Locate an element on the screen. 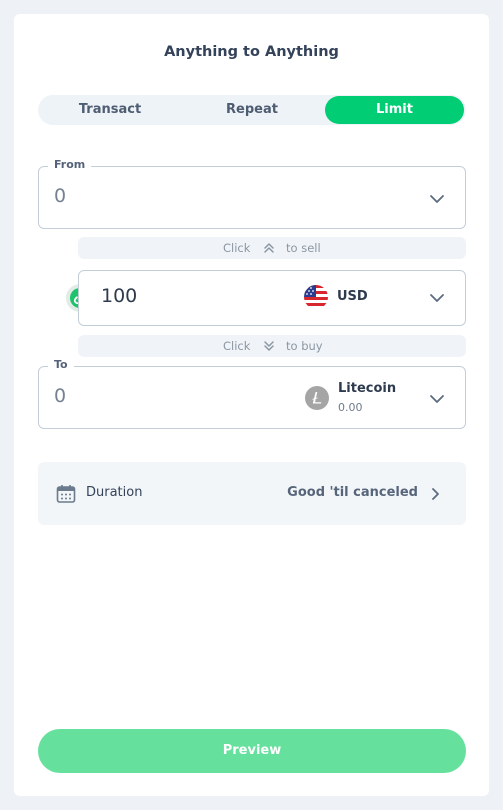 The height and width of the screenshot is (810, 503). order-type-tabs: Transact Repeat Limit is located at coordinates (252, 110).